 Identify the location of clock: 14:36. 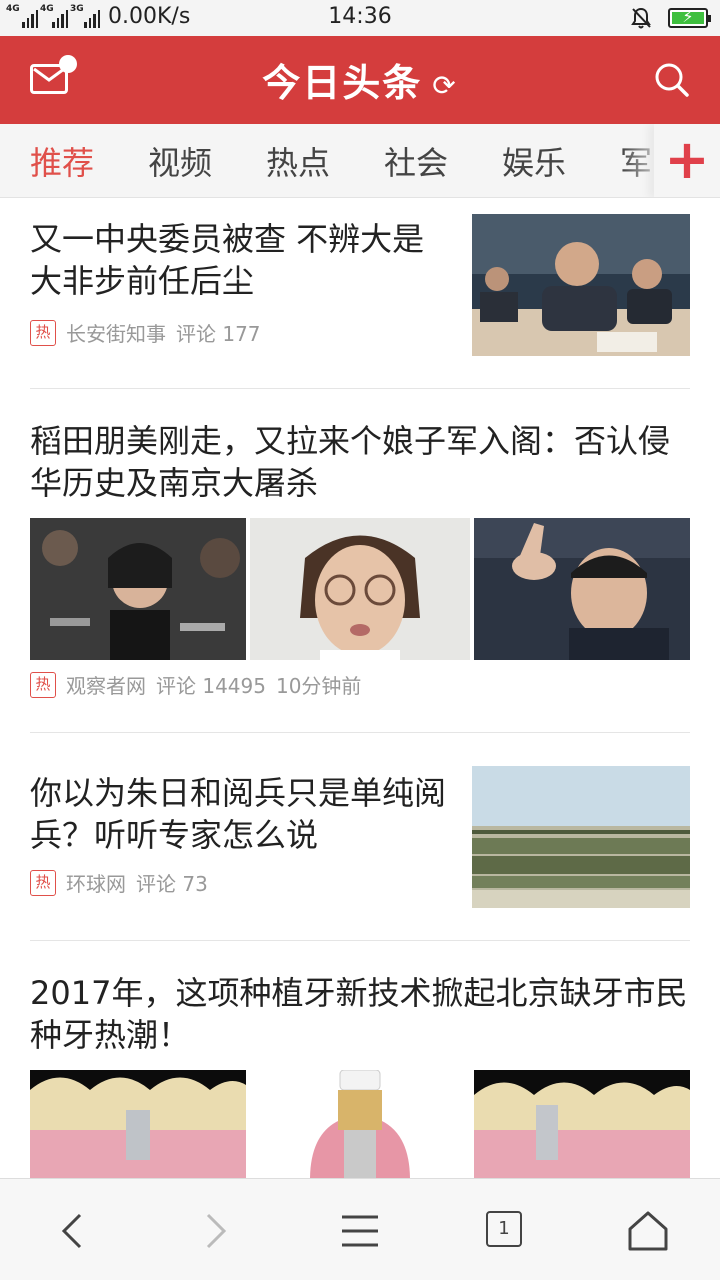
(360, 16).